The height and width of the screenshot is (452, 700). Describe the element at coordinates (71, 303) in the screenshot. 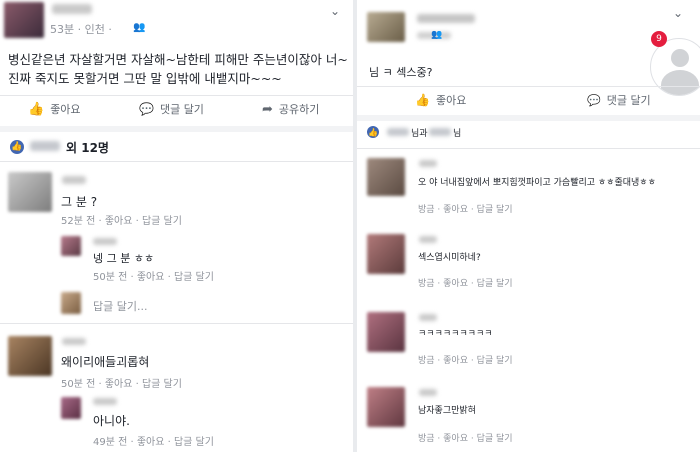

I see `my-avatar` at that location.